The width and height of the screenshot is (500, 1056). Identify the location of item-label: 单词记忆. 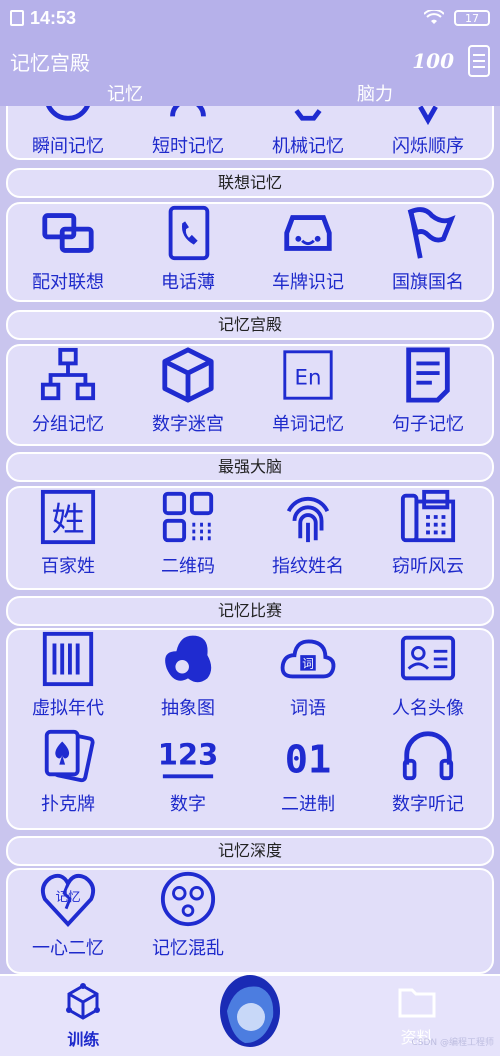
(308, 424).